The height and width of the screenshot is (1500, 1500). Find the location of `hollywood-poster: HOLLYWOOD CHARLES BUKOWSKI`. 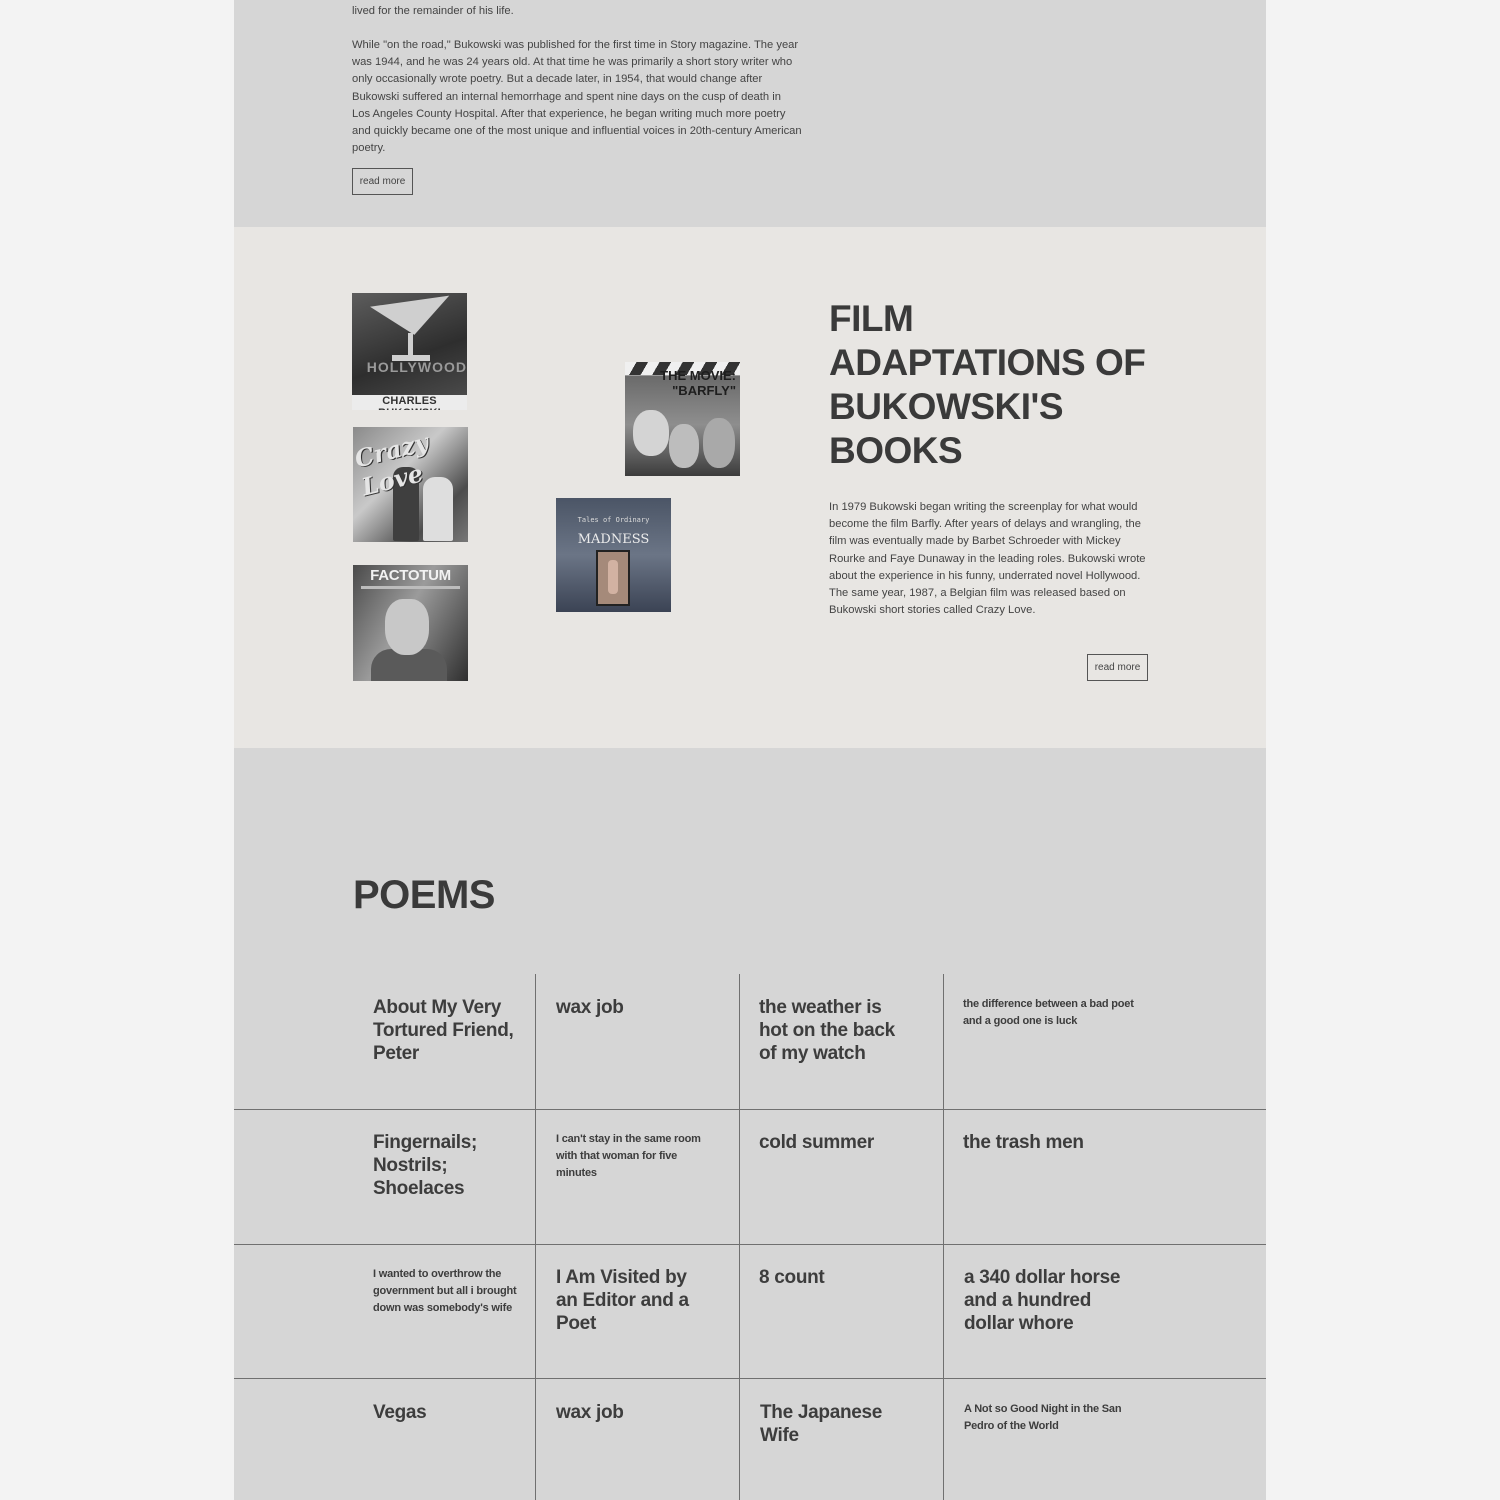

hollywood-poster: HOLLYWOOD CHARLES BUKOWSKI is located at coordinates (409, 351).